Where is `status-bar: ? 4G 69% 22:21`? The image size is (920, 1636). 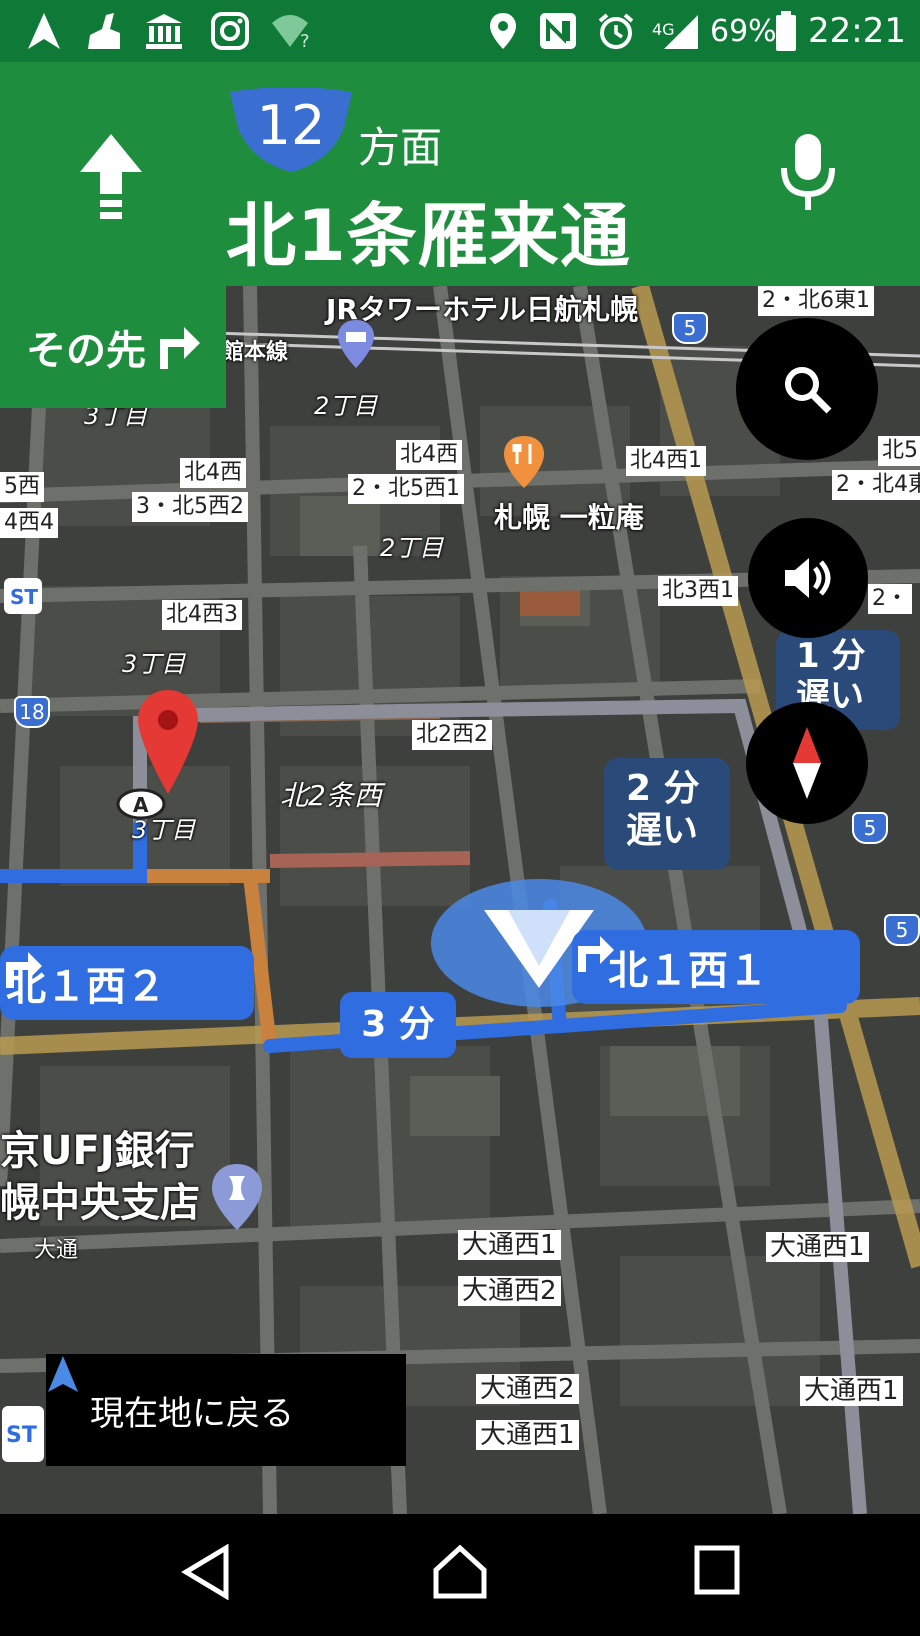 status-bar: ? 4G 69% 22:21 is located at coordinates (460, 31).